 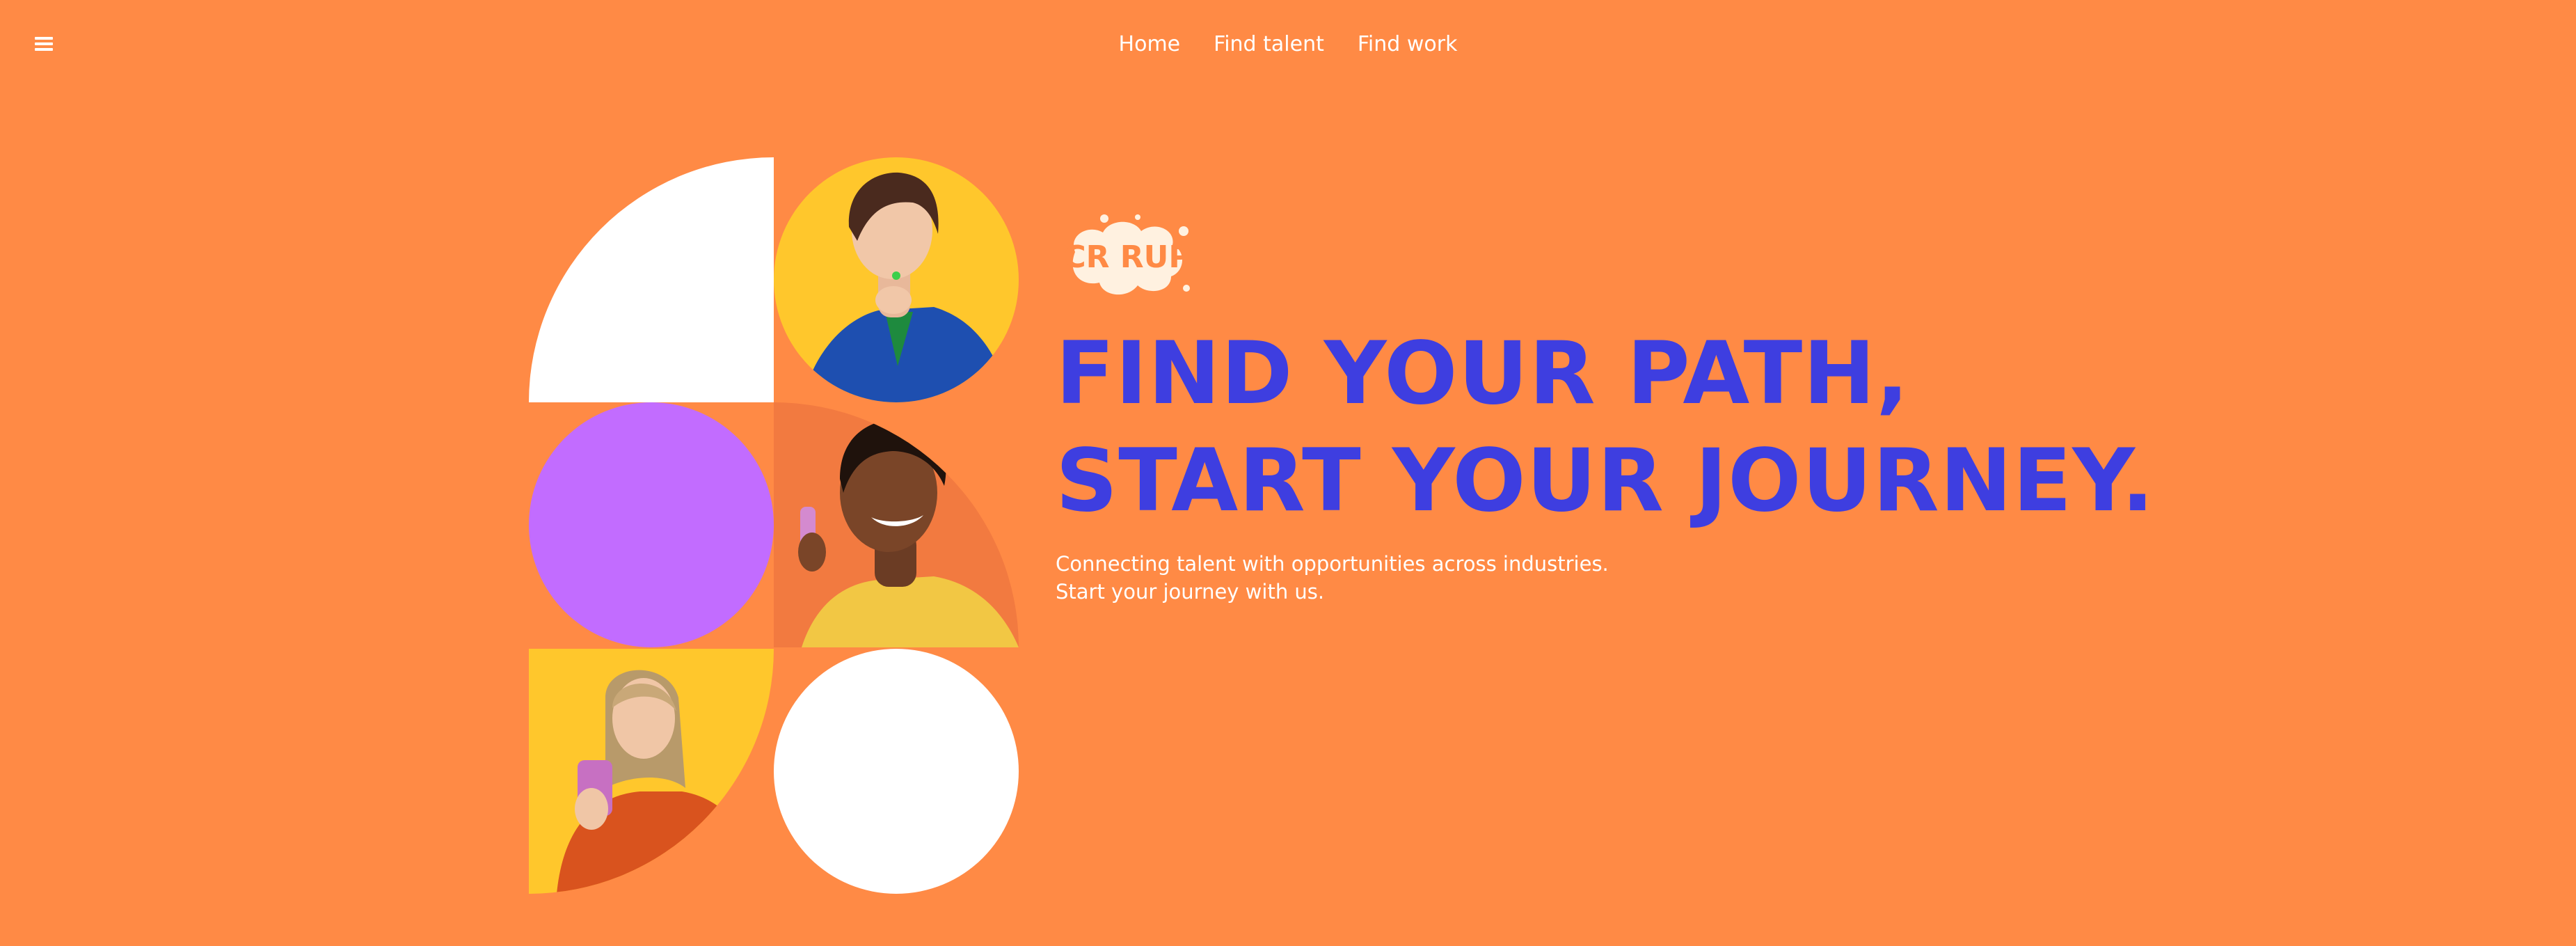 What do you see at coordinates (651, 279) in the screenshot?
I see `white-quarter-circle` at bounding box center [651, 279].